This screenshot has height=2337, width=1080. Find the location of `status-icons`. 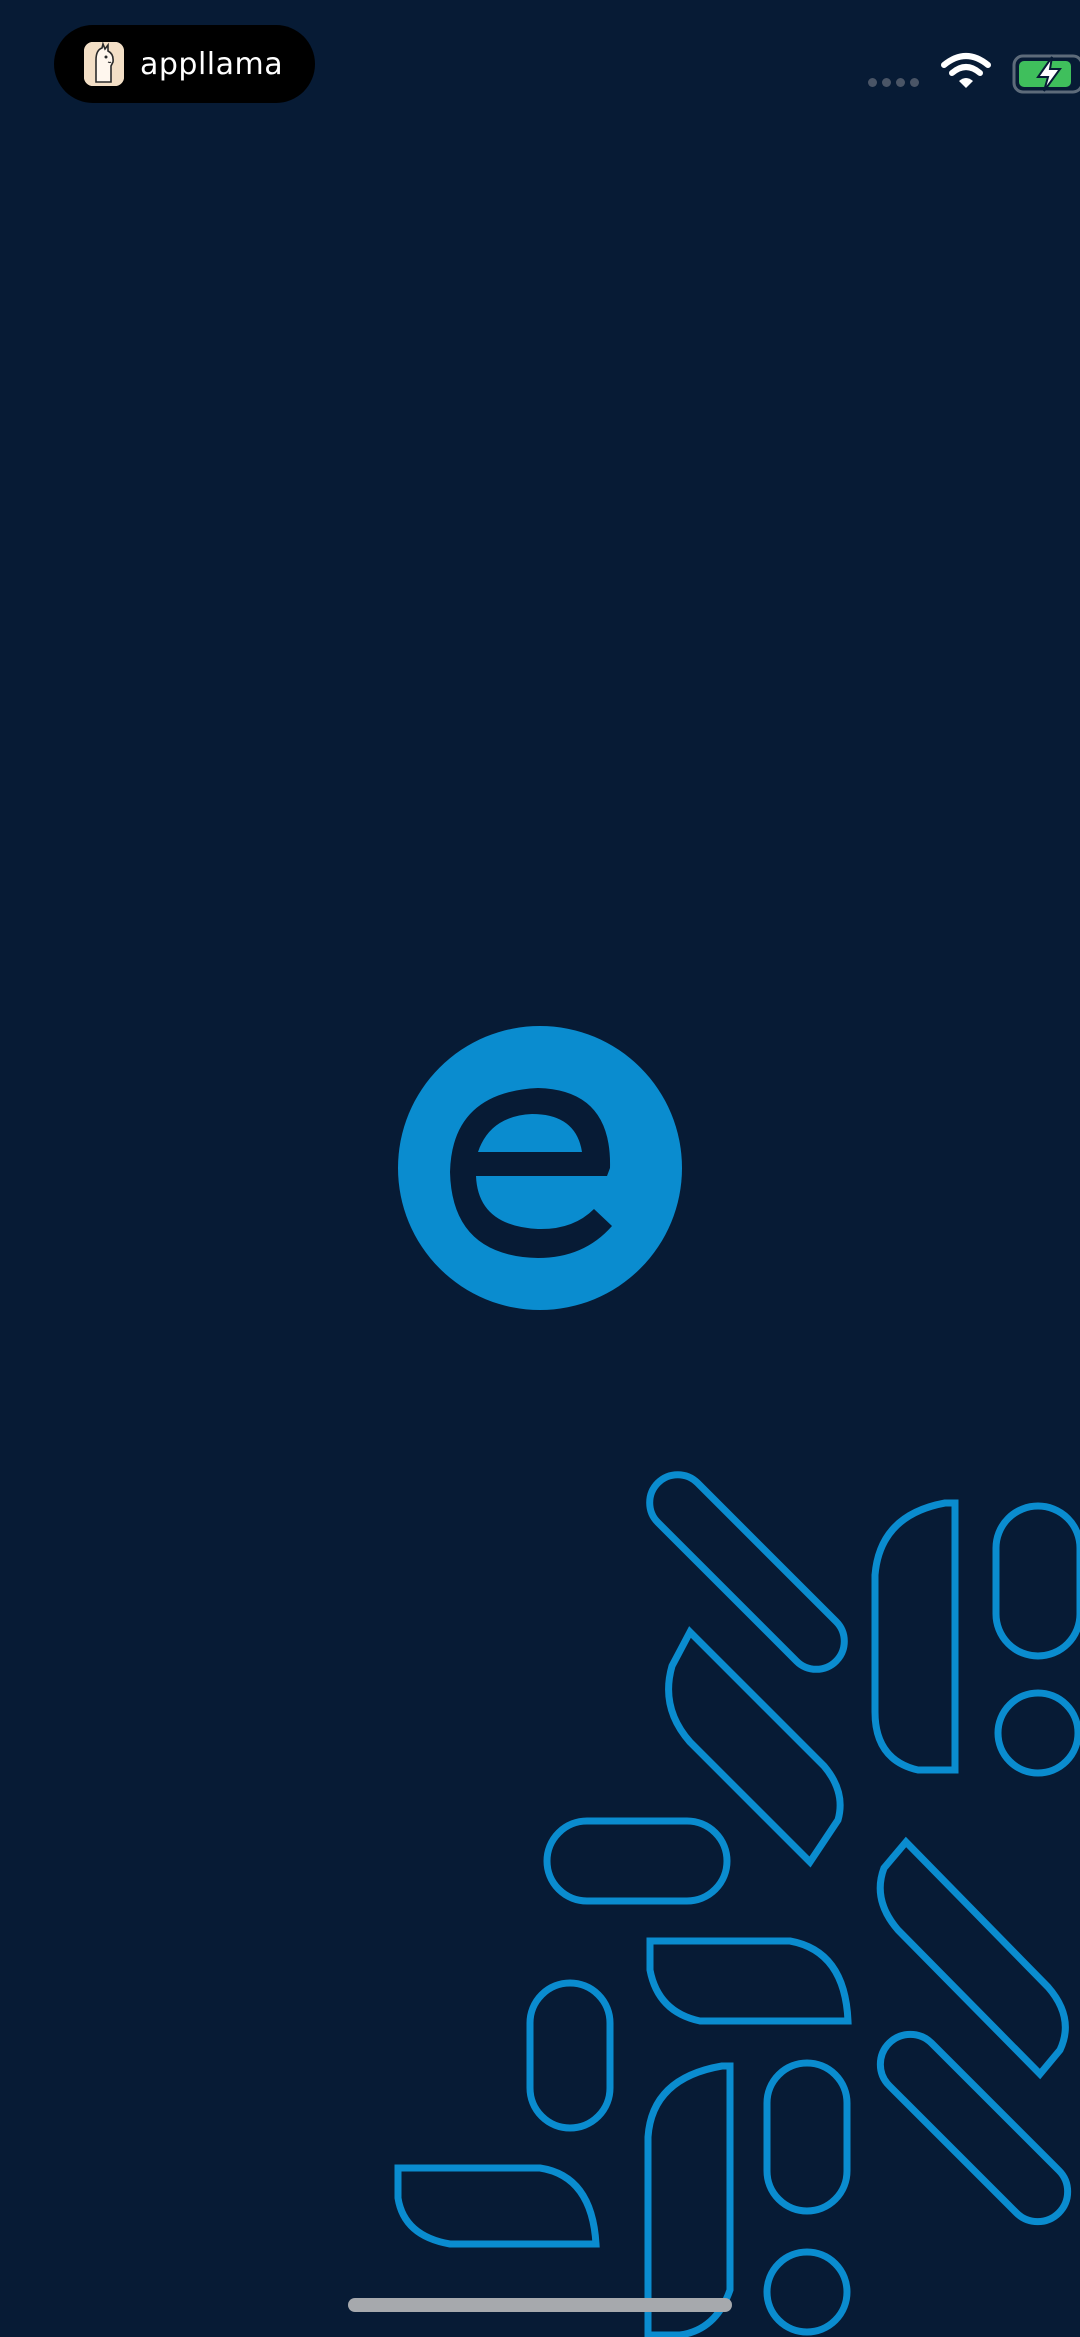

status-icons is located at coordinates (930, 80).